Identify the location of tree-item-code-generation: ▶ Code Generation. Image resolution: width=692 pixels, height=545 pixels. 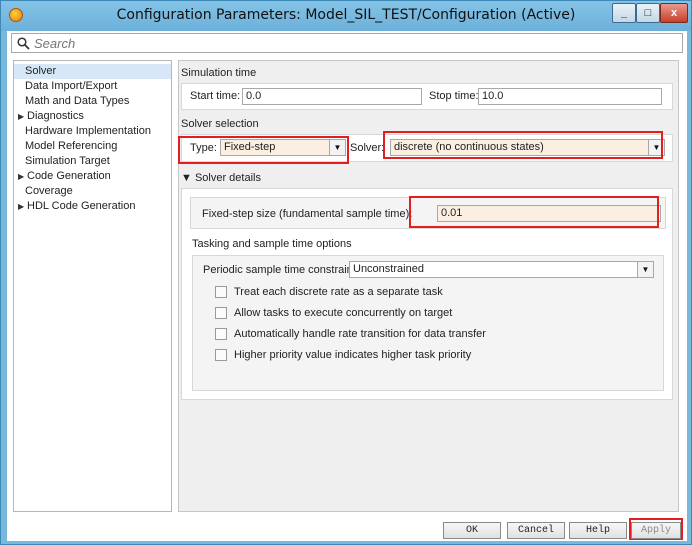
(92, 176).